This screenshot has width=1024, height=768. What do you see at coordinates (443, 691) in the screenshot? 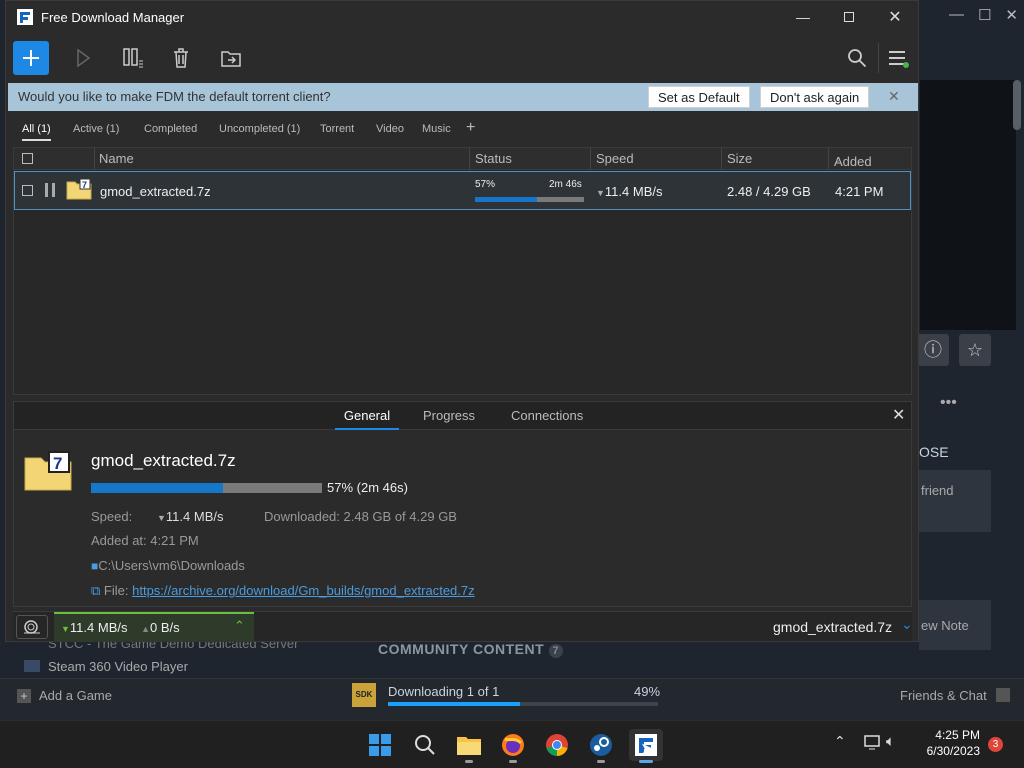
I see `downloading-status: Downloading 1 of 1` at bounding box center [443, 691].